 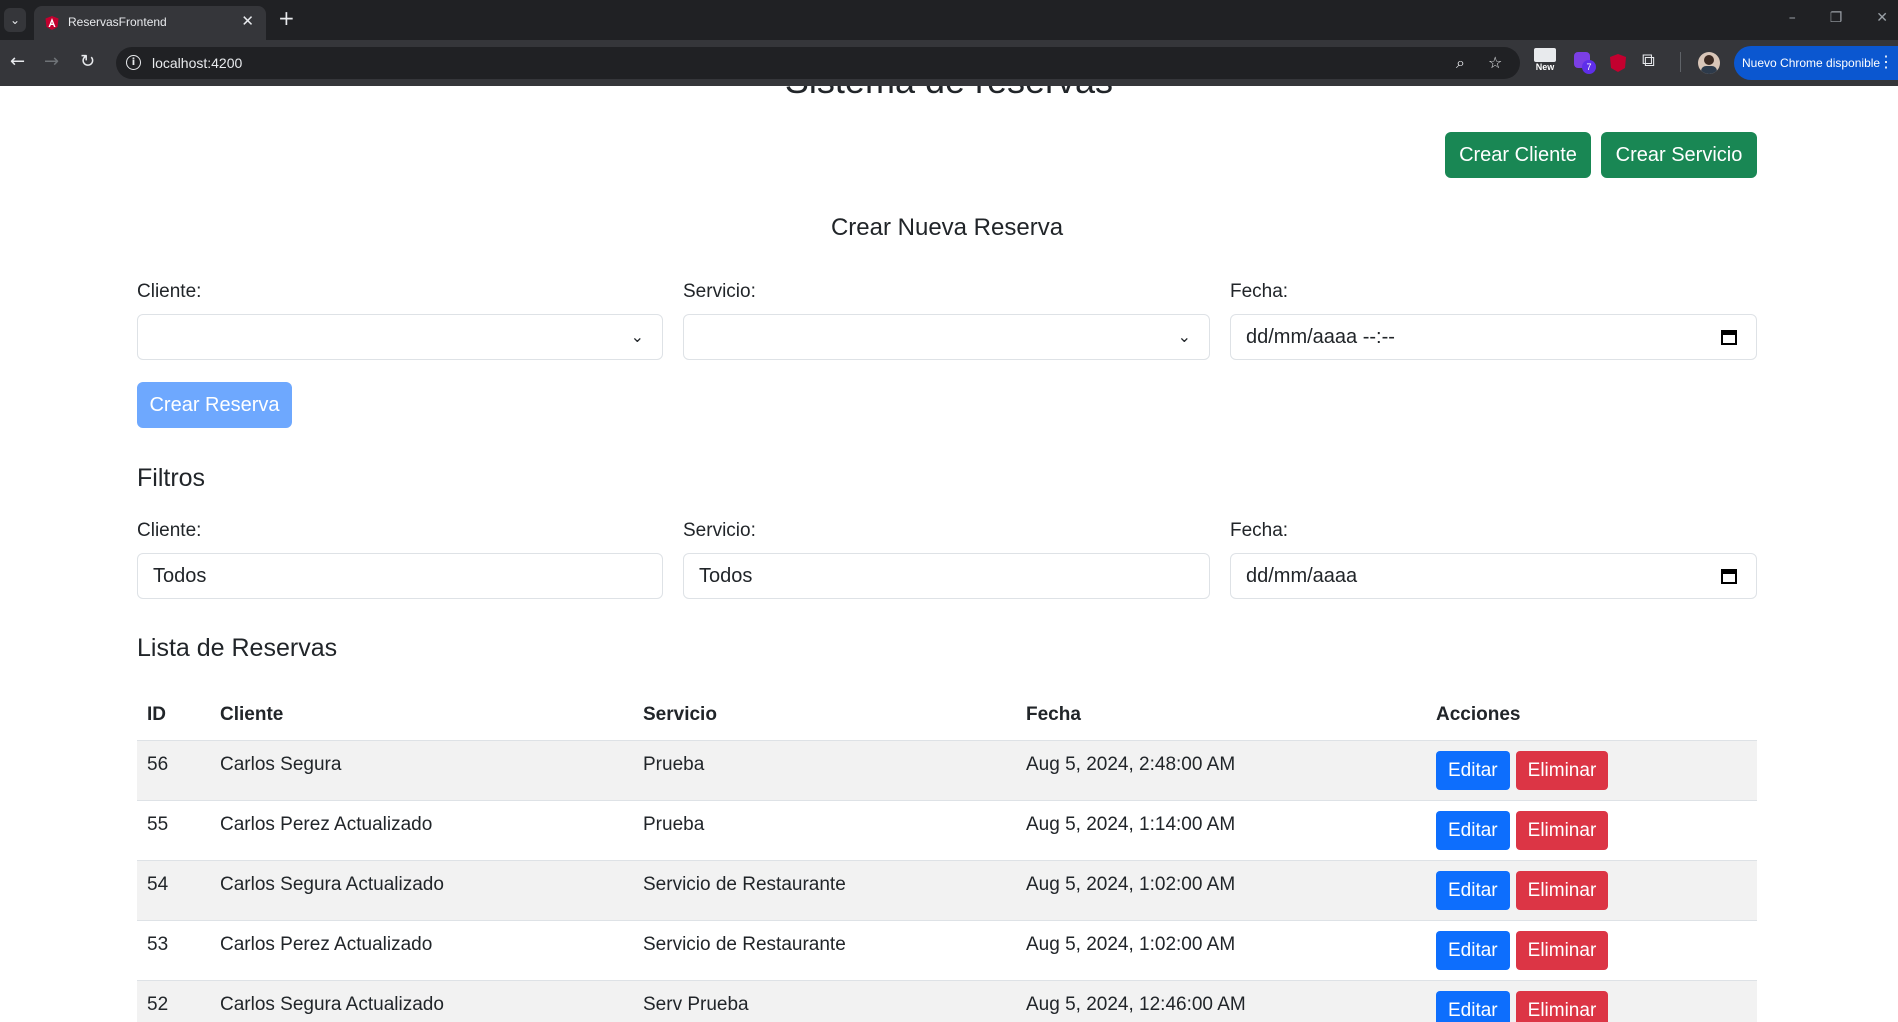 I want to click on column-header-id: ID, so click(x=173, y=715).